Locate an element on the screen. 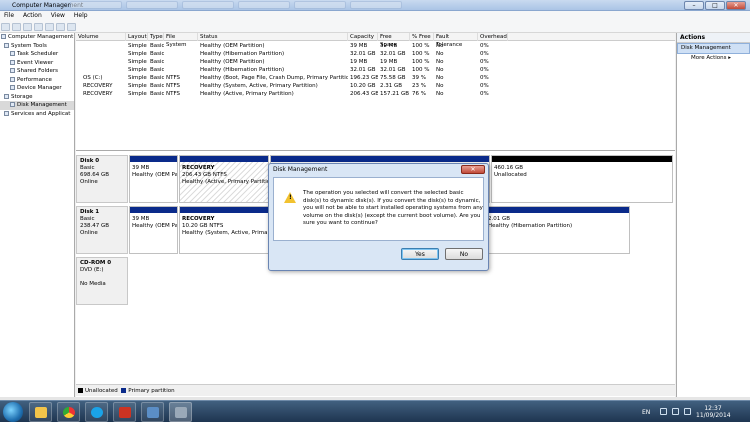 The image size is (750, 423). col-volume: Volume is located at coordinates (101, 37).